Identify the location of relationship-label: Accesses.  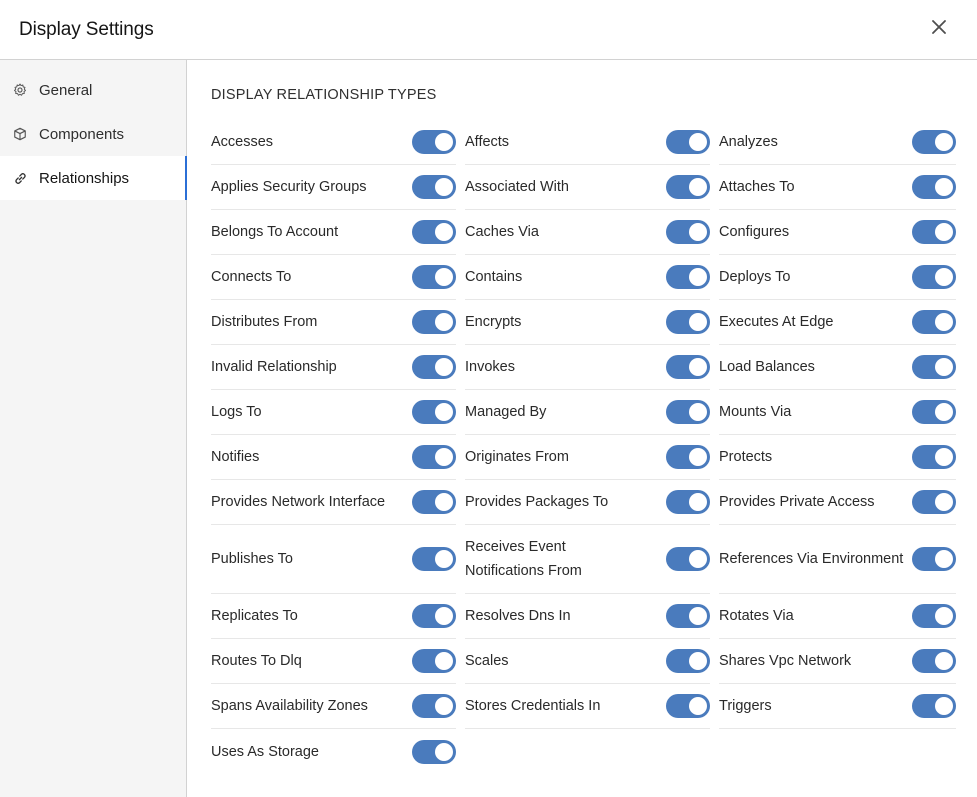
(242, 142).